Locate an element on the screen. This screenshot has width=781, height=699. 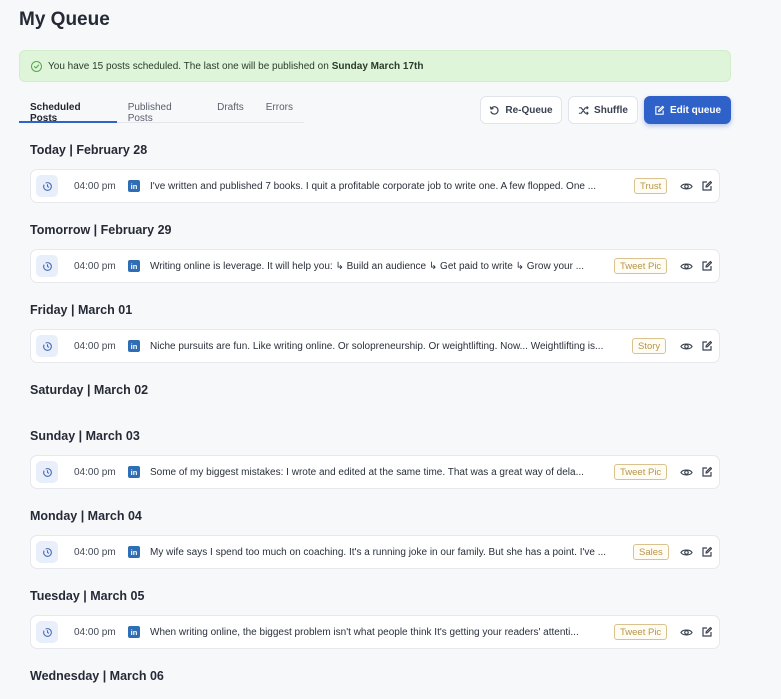
edit-icon is located at coordinates (660, 110).